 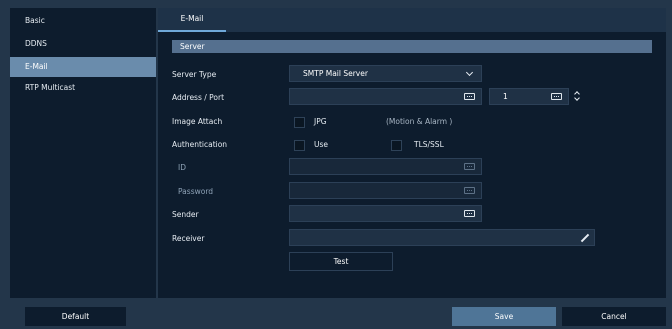 I want to click on port-value: 1, so click(x=505, y=96).